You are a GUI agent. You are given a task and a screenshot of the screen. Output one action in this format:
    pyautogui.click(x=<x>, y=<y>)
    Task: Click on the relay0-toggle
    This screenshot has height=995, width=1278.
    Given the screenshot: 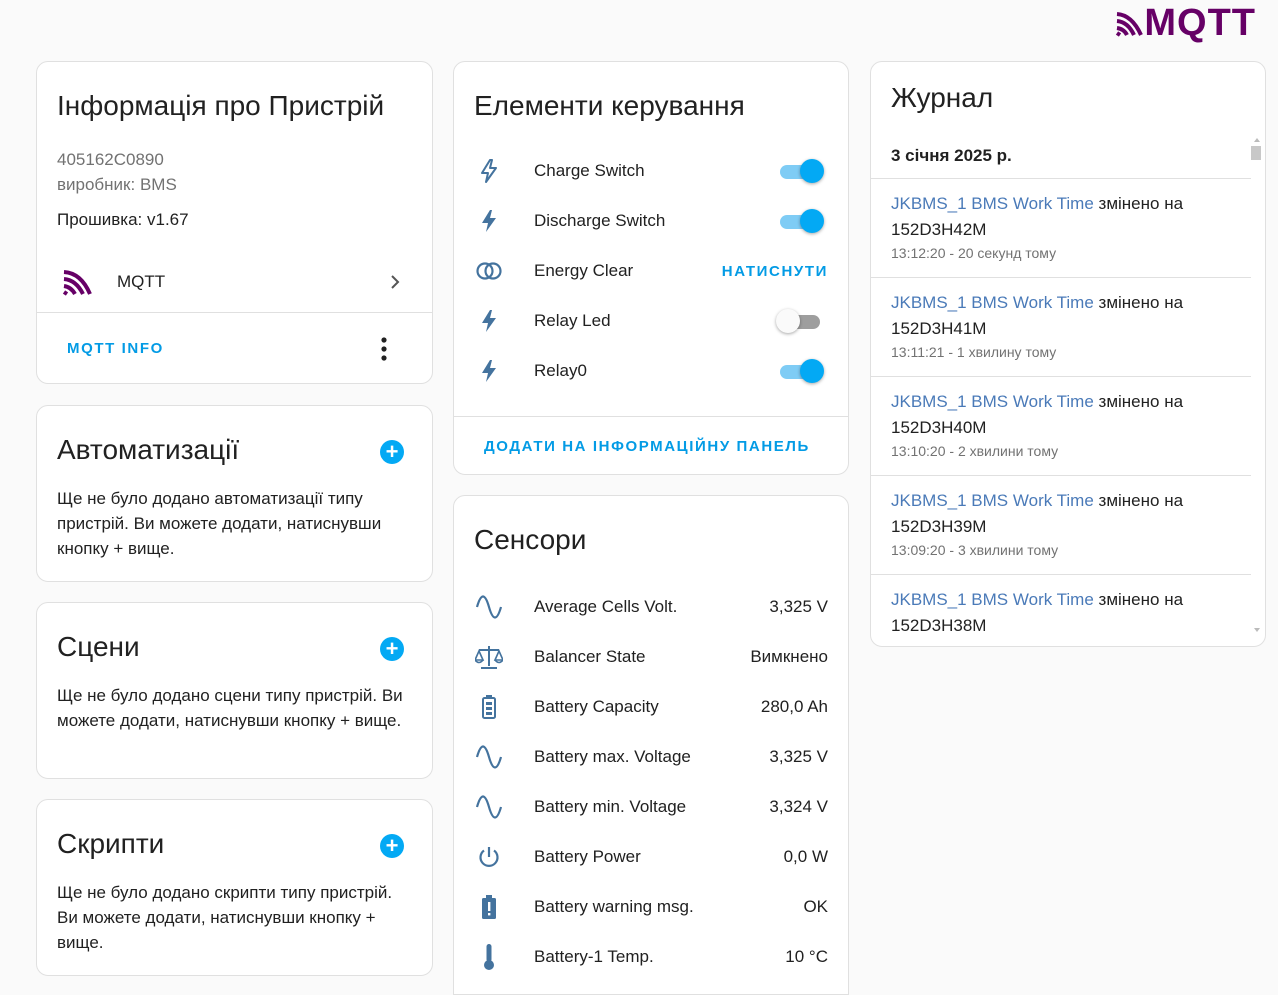 What is the action you would take?
    pyautogui.click(x=801, y=371)
    